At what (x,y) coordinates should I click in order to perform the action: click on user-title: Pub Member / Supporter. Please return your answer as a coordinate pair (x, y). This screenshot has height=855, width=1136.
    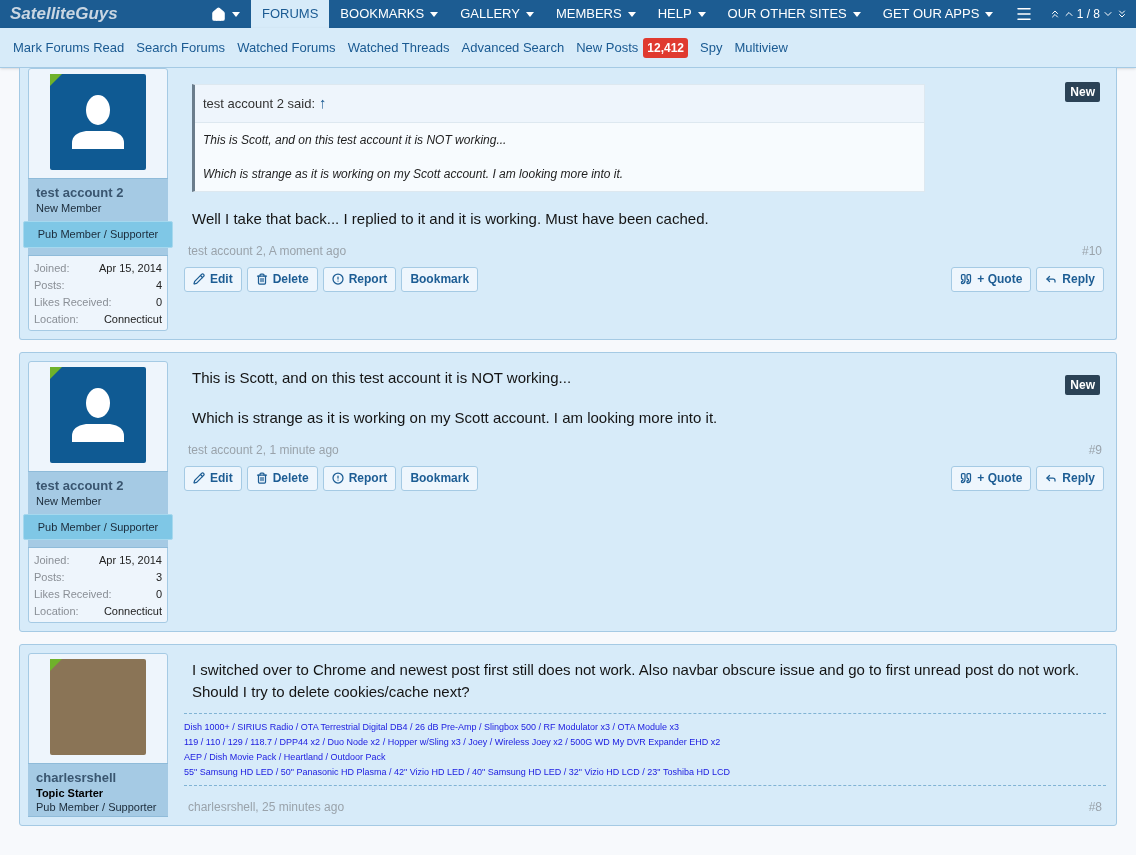
    Looking at the image, I should click on (97, 807).